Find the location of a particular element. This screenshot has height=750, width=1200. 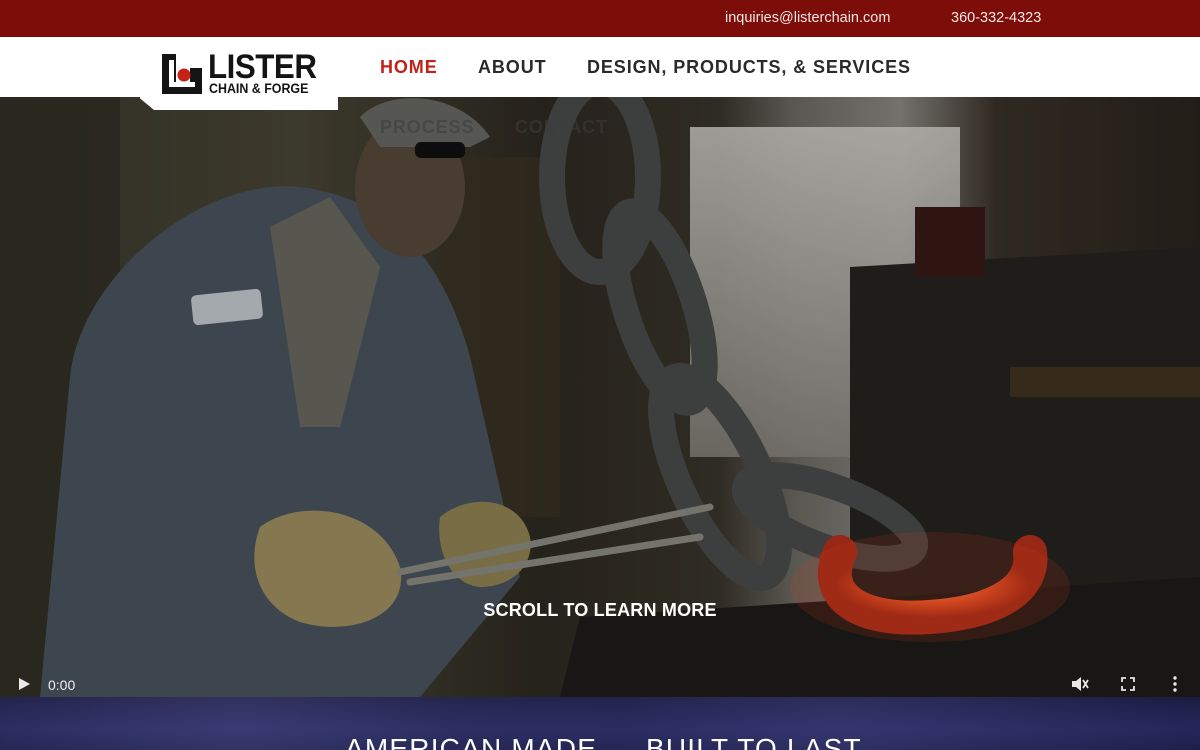

nav-design-products-services: DESIGN, PRODUCTS, & SERVICES is located at coordinates (749, 67).